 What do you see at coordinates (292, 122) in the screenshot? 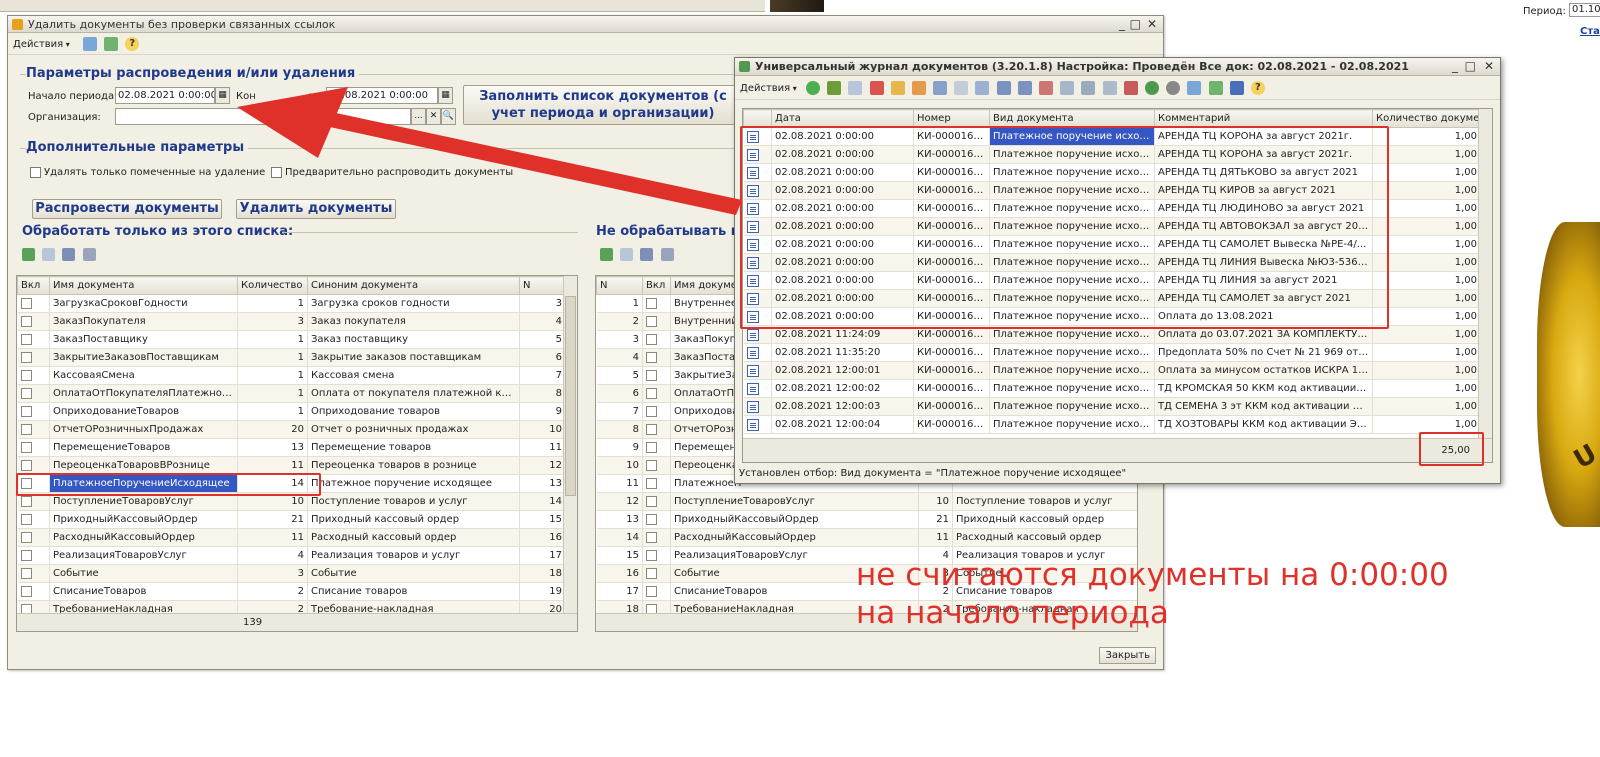
I see `red-arrow-head` at bounding box center [292, 122].